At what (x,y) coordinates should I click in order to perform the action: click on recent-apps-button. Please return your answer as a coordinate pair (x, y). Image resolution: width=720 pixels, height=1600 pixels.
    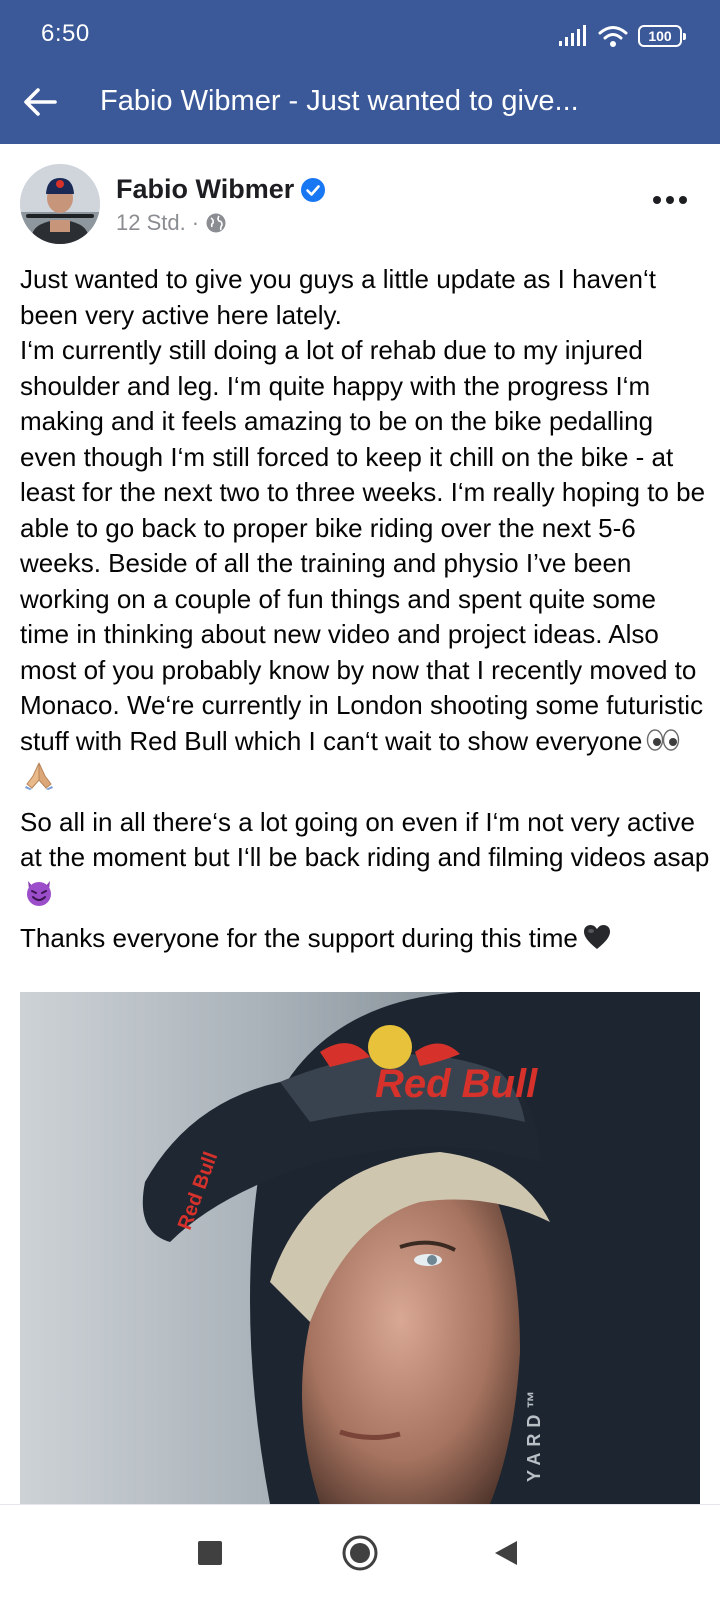
    Looking at the image, I should click on (210, 1553).